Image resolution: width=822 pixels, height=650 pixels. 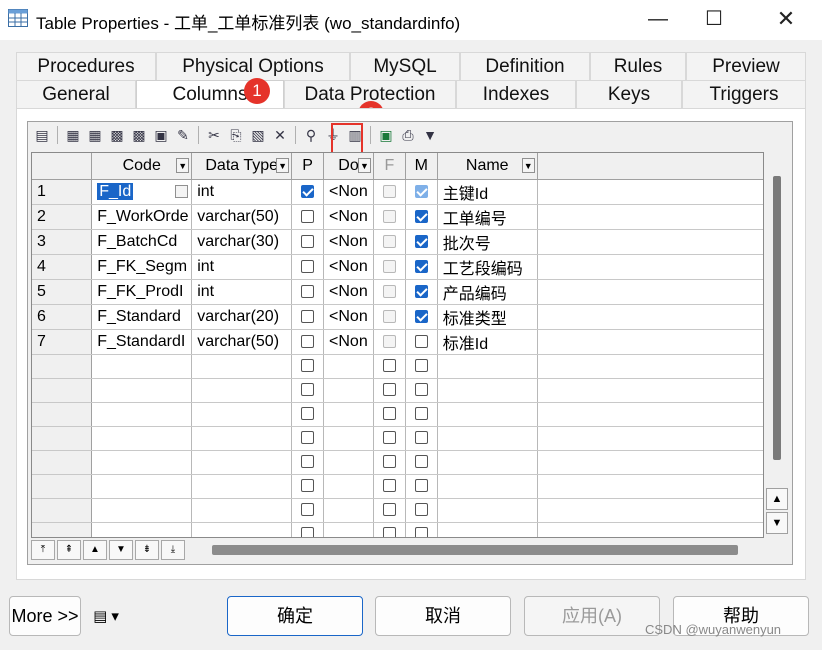 I want to click on header-name: Name ▼, so click(x=487, y=166).